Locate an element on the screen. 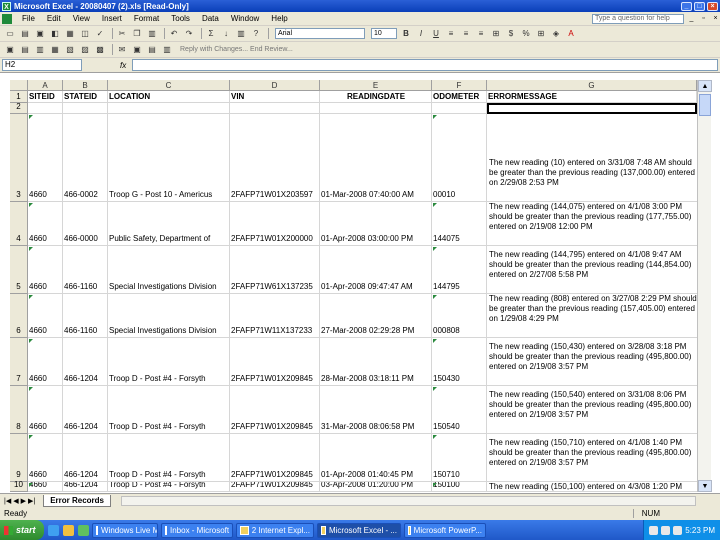  menu-window: Window is located at coordinates (245, 18).